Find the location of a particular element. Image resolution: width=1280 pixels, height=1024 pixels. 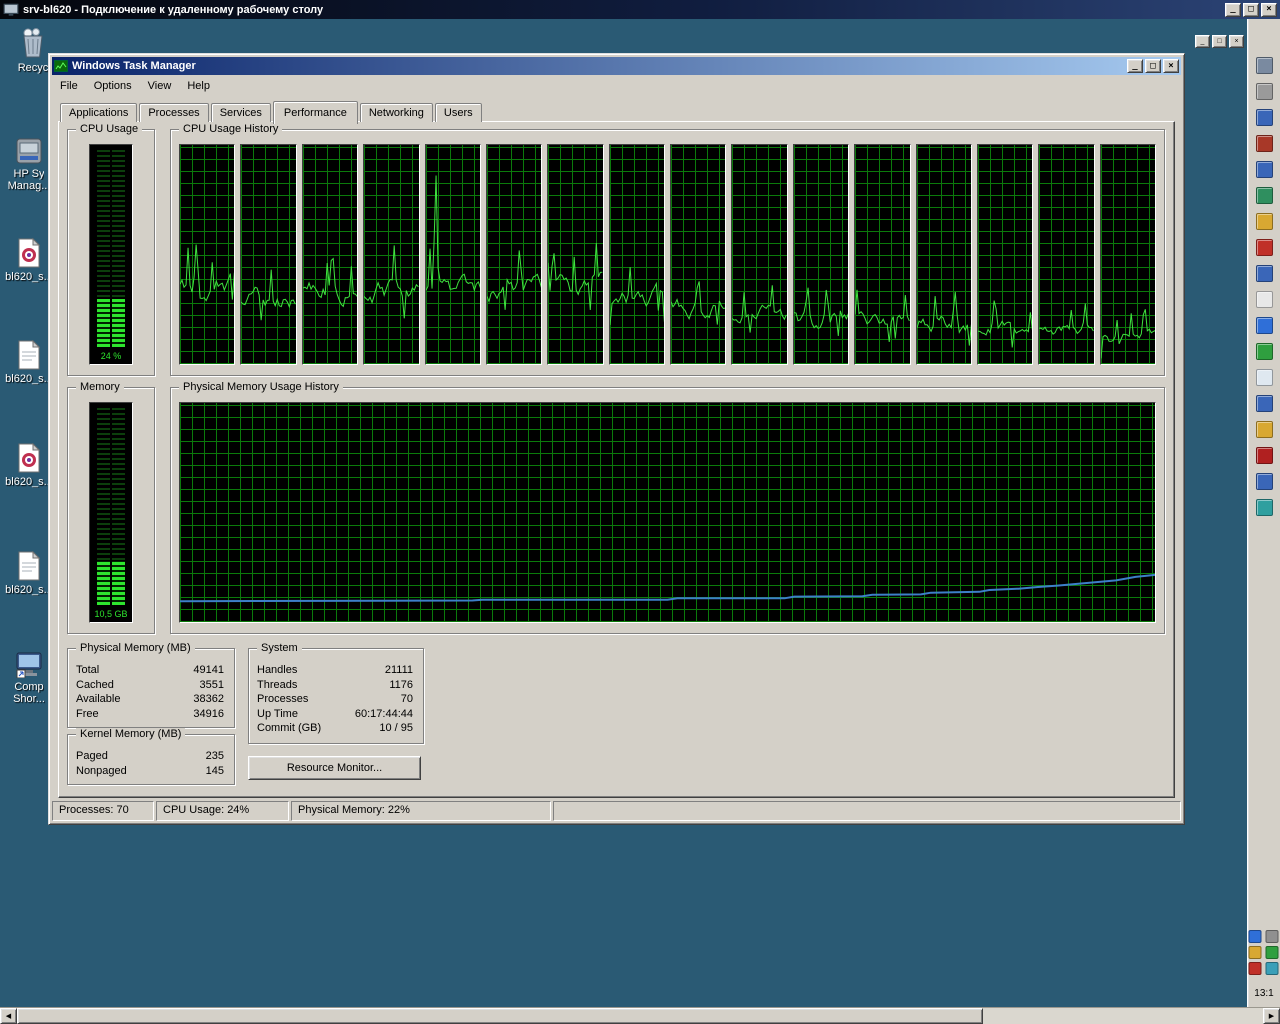

corner-button-2: □ is located at coordinates (1219, 41).